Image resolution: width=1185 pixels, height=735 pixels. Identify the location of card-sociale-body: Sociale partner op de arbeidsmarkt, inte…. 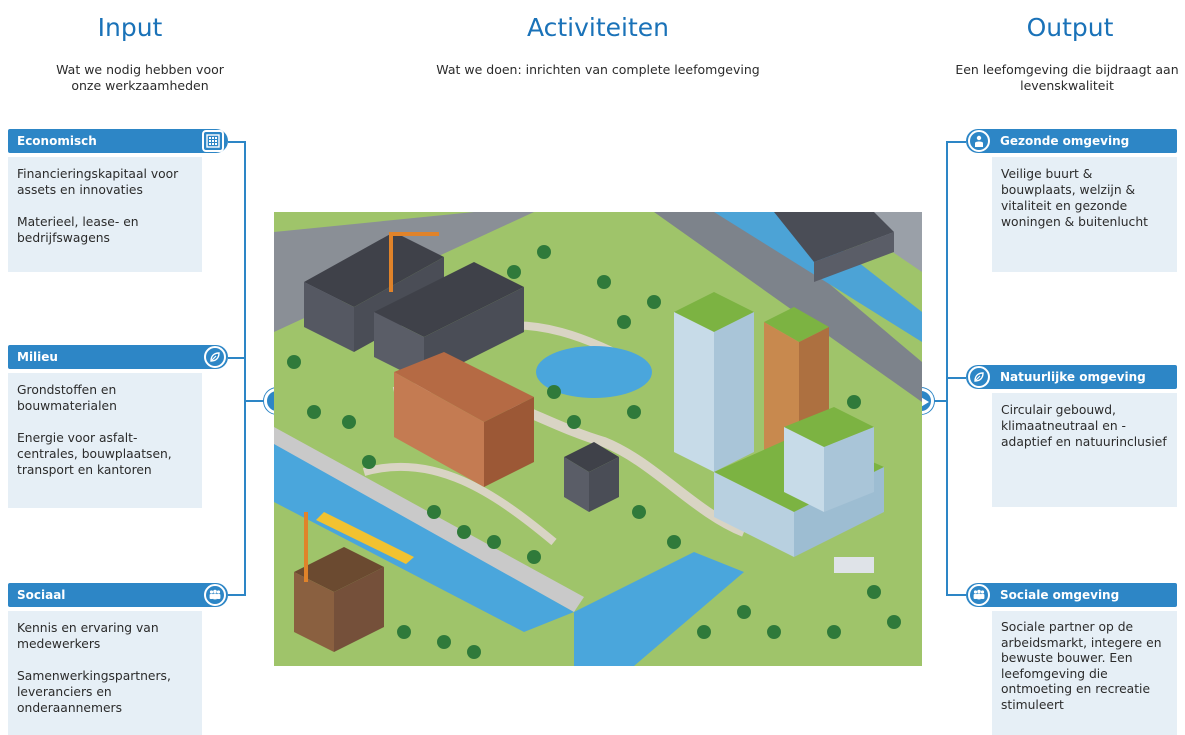
(1084, 673).